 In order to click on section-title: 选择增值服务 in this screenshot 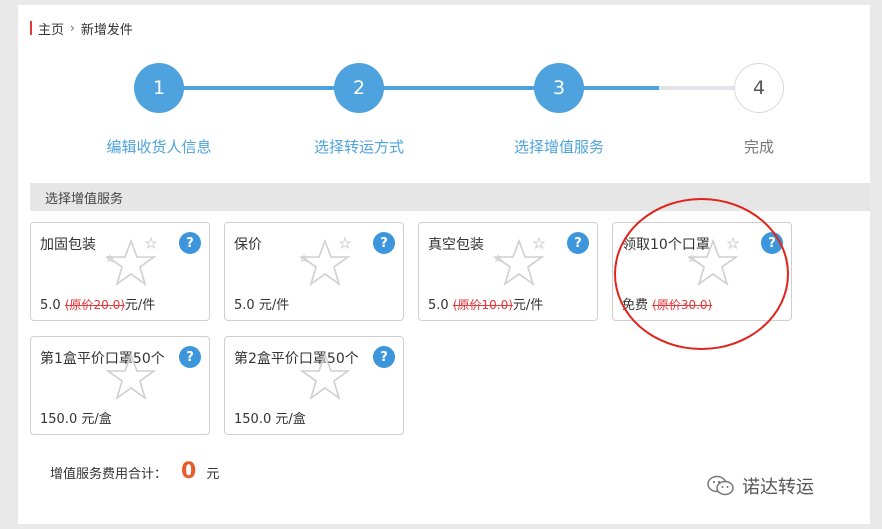, I will do `click(84, 199)`.